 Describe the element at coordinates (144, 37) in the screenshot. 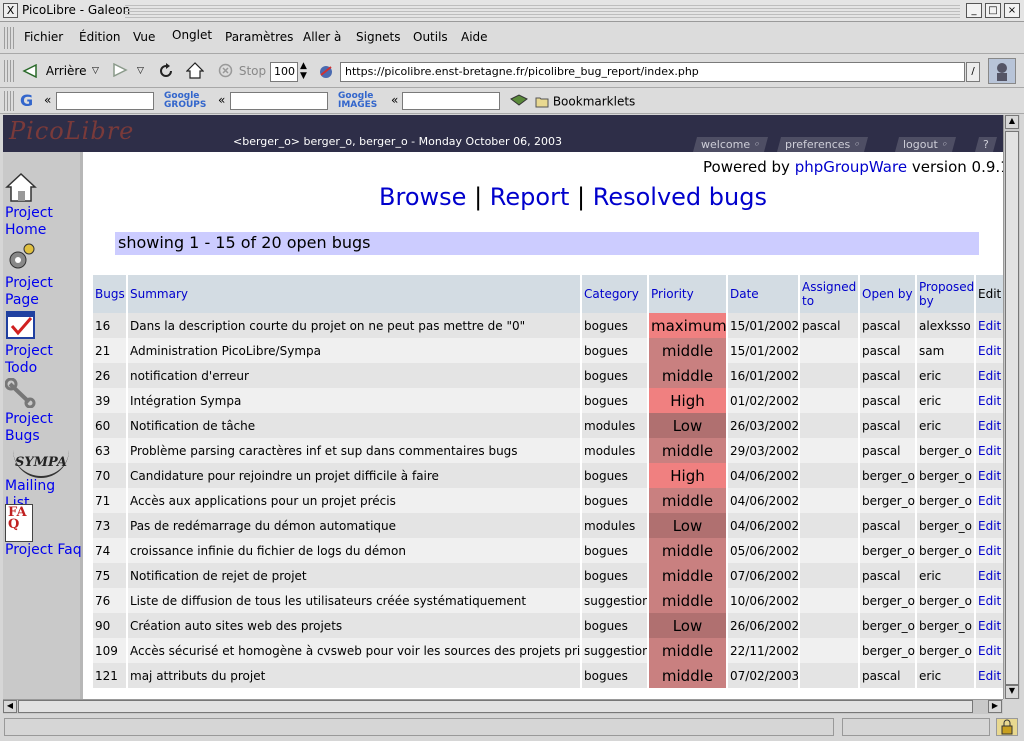

I see `menu-vue: Vue` at that location.